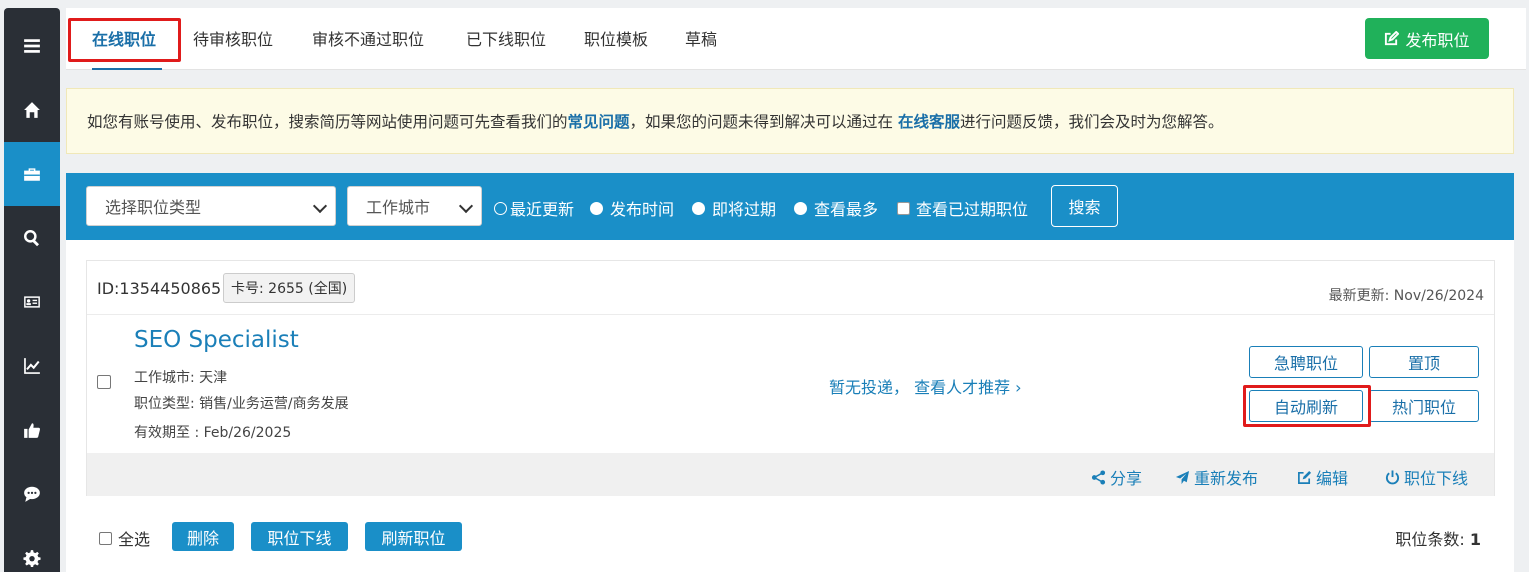 The image size is (1529, 572). What do you see at coordinates (289, 288) in the screenshot?
I see `card-number-badge: 卡号: 2655 (全国)` at bounding box center [289, 288].